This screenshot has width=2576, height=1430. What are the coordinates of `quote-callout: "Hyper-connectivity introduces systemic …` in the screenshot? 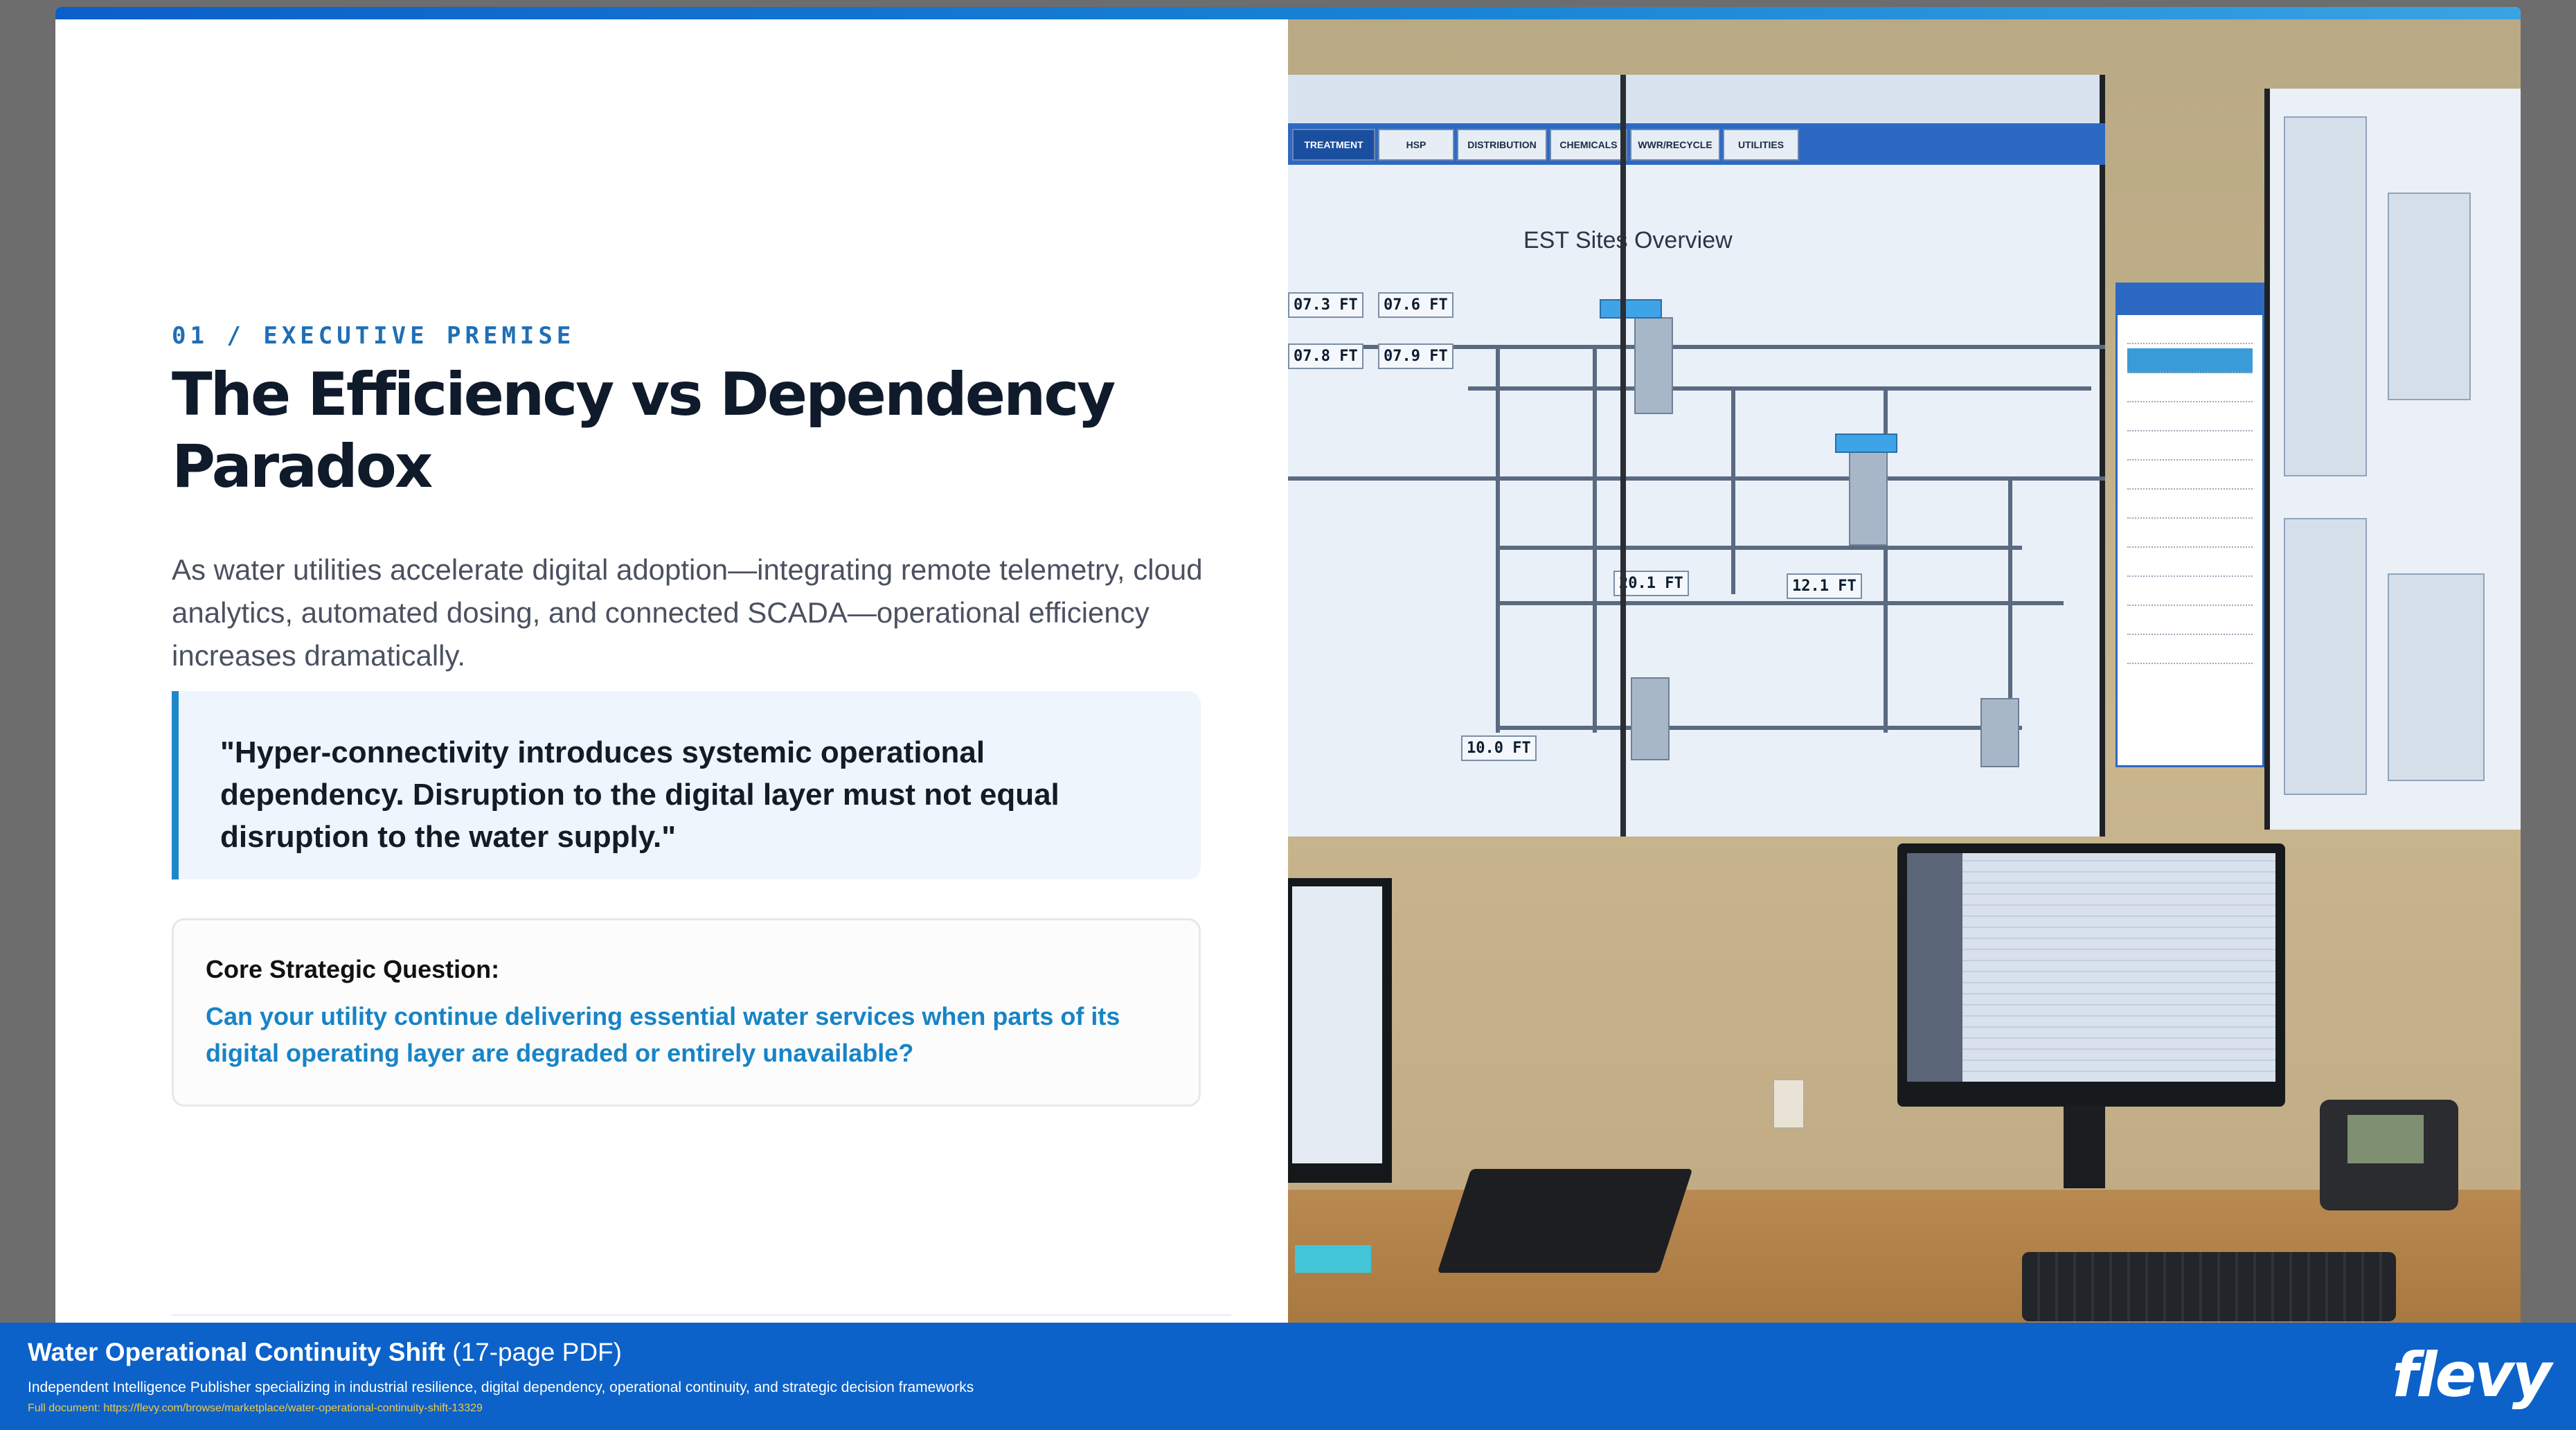 It's located at (686, 785).